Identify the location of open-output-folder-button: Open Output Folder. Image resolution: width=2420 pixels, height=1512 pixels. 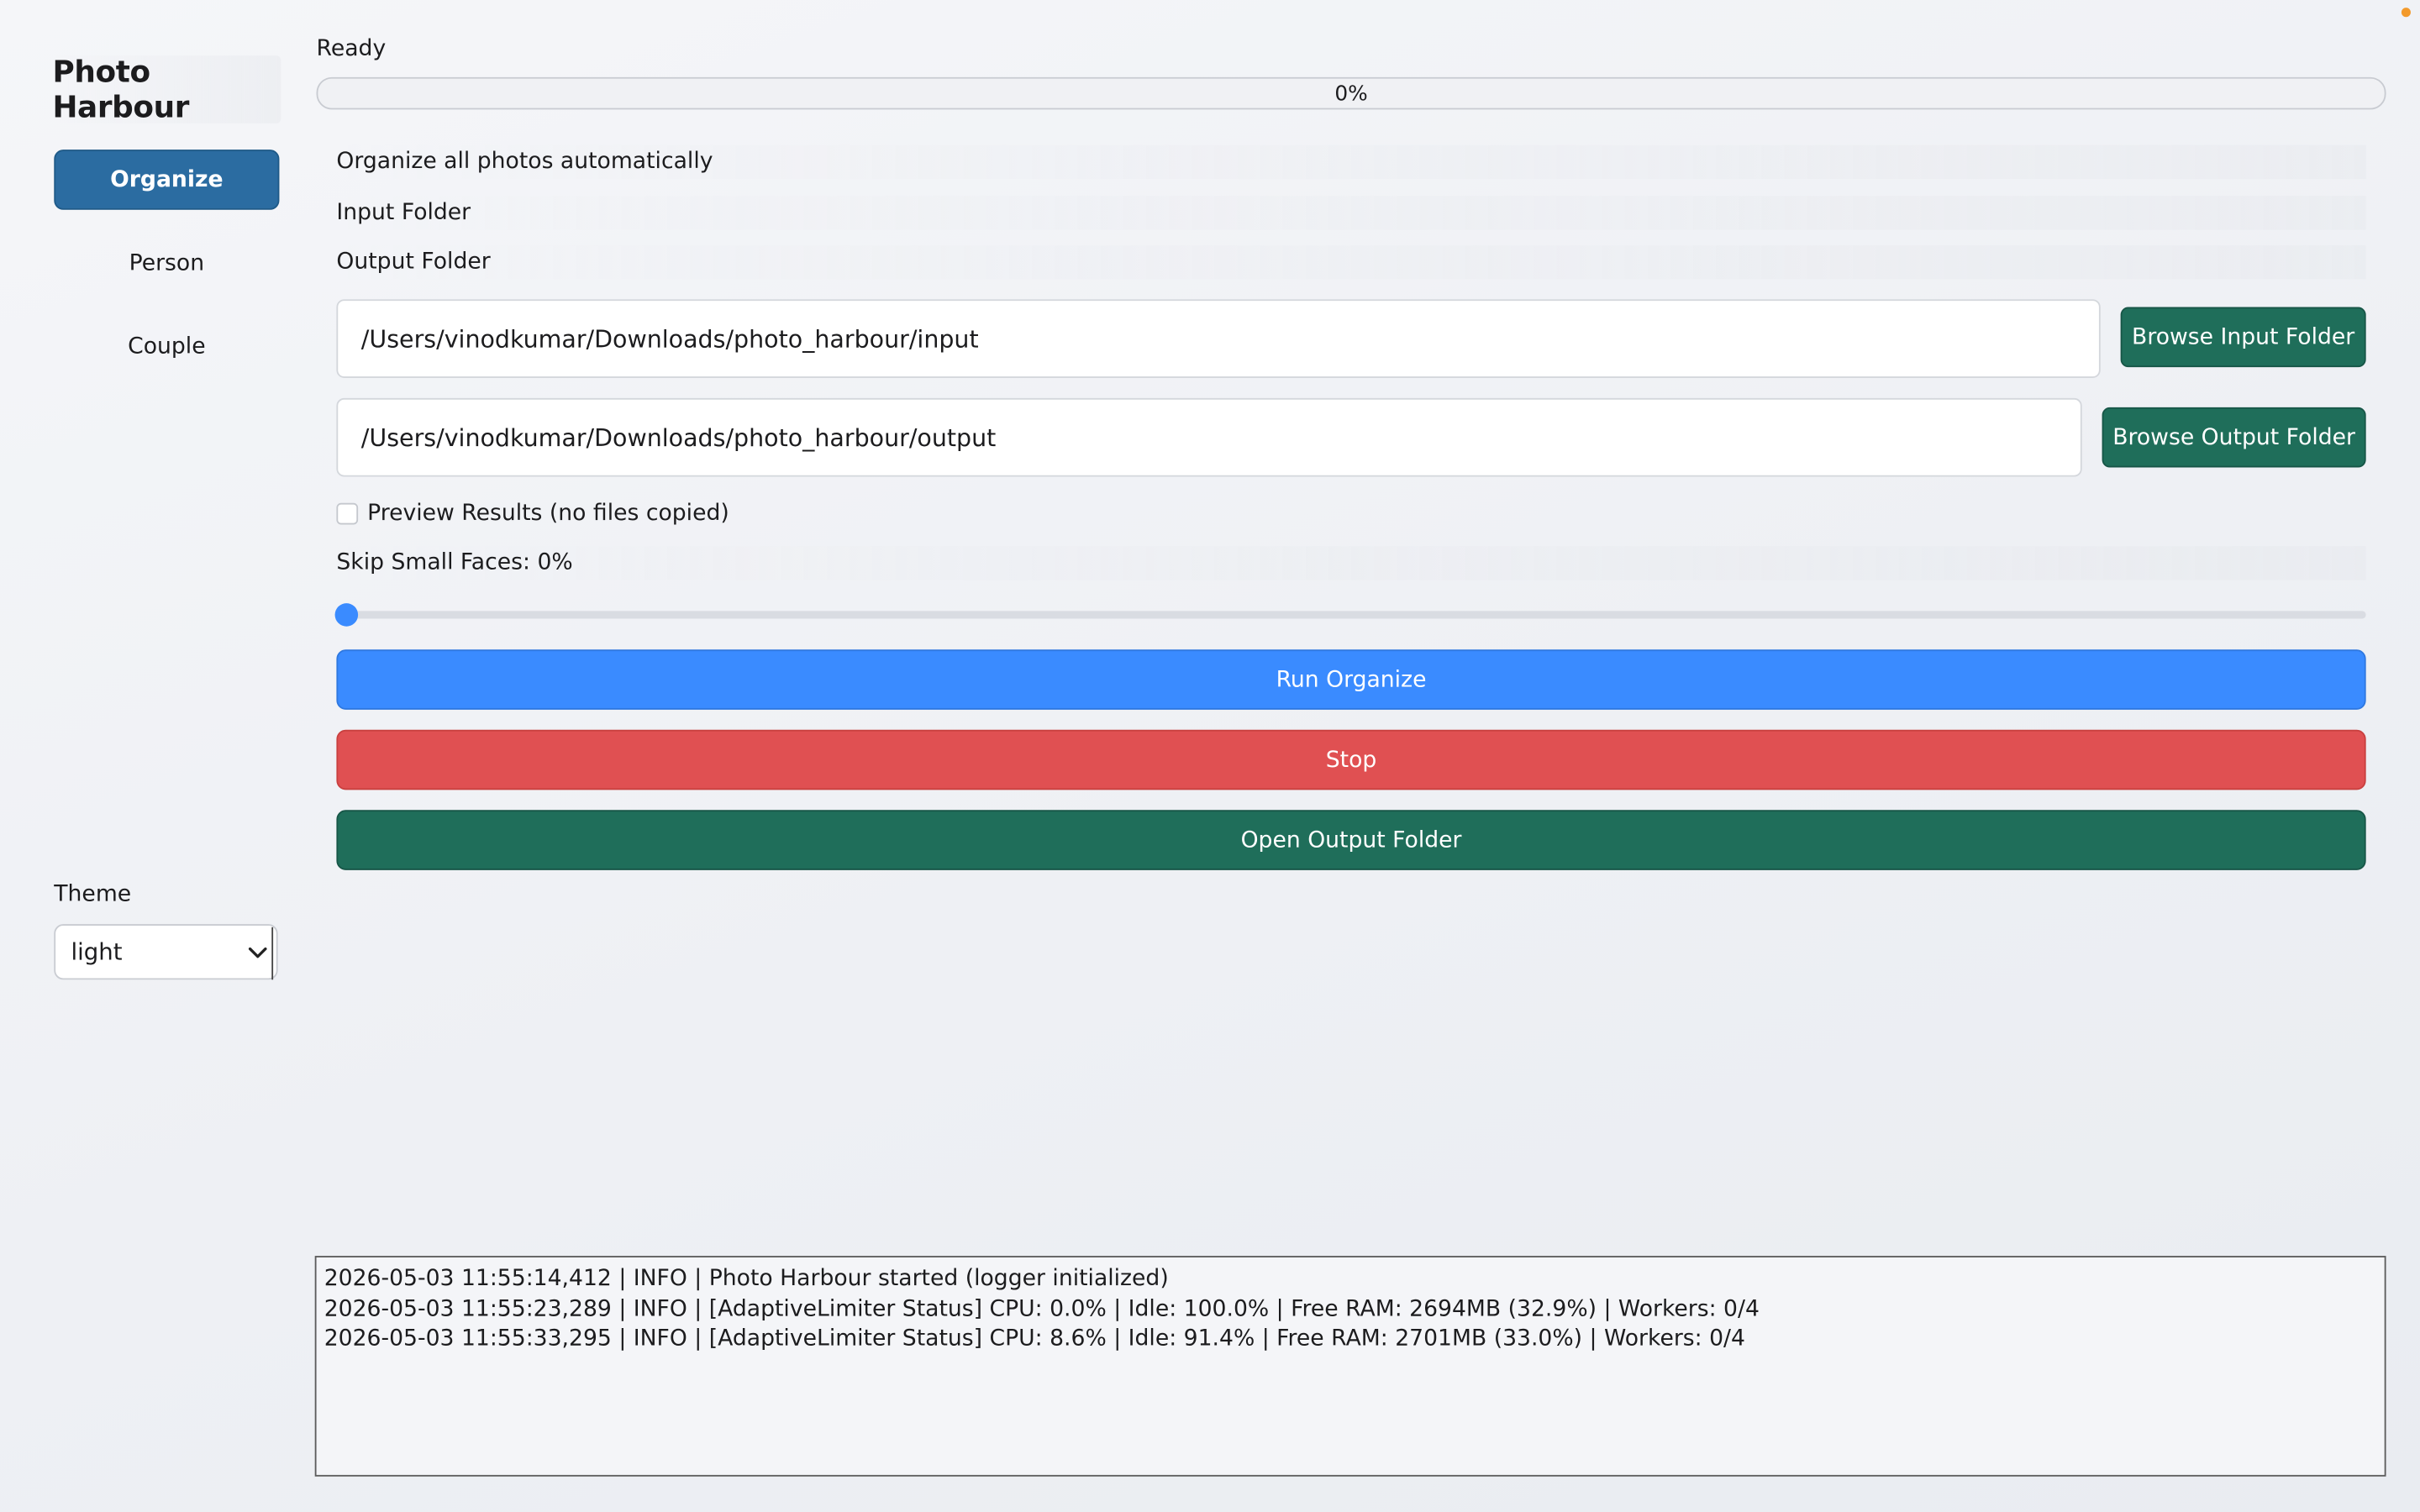
(1351, 840).